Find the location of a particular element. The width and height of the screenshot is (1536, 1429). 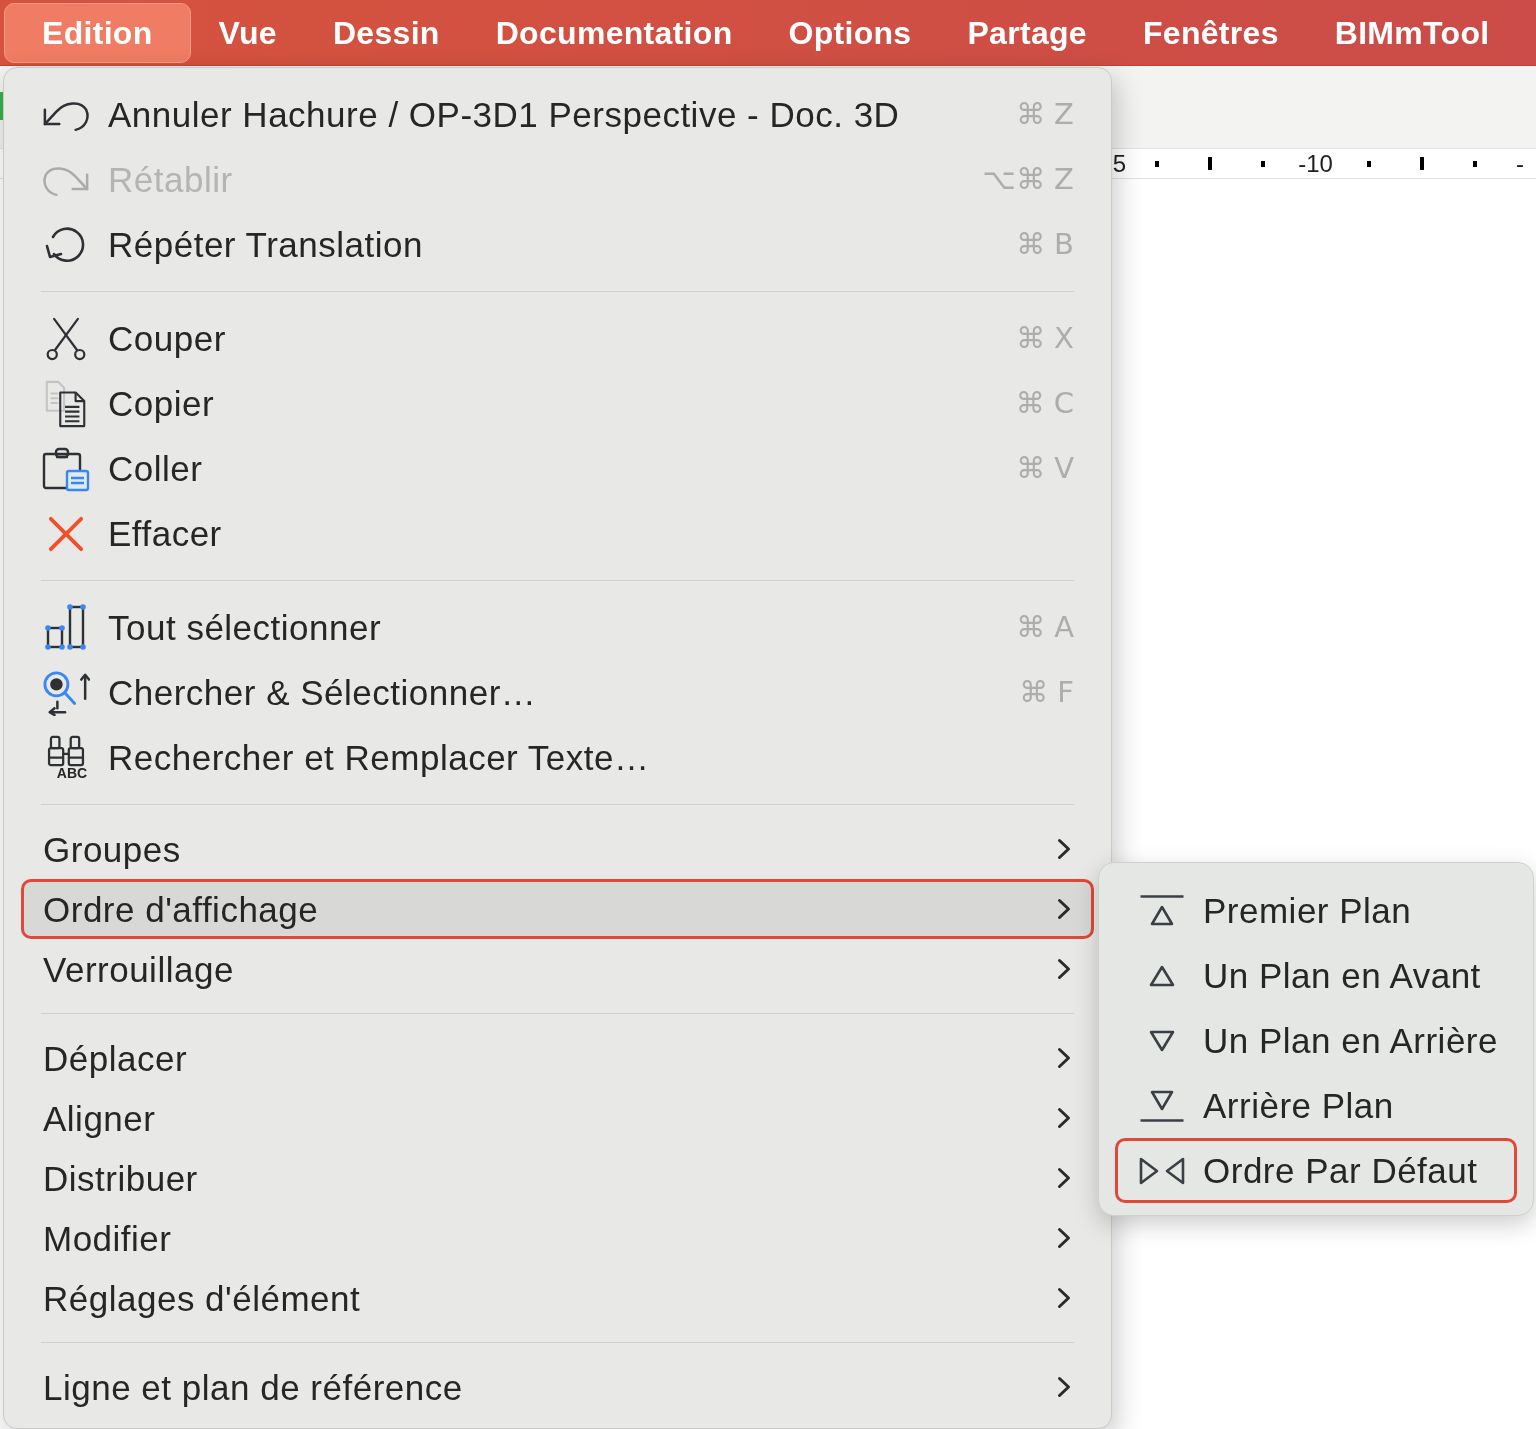

menu-bar-item: Partage is located at coordinates (1027, 32).